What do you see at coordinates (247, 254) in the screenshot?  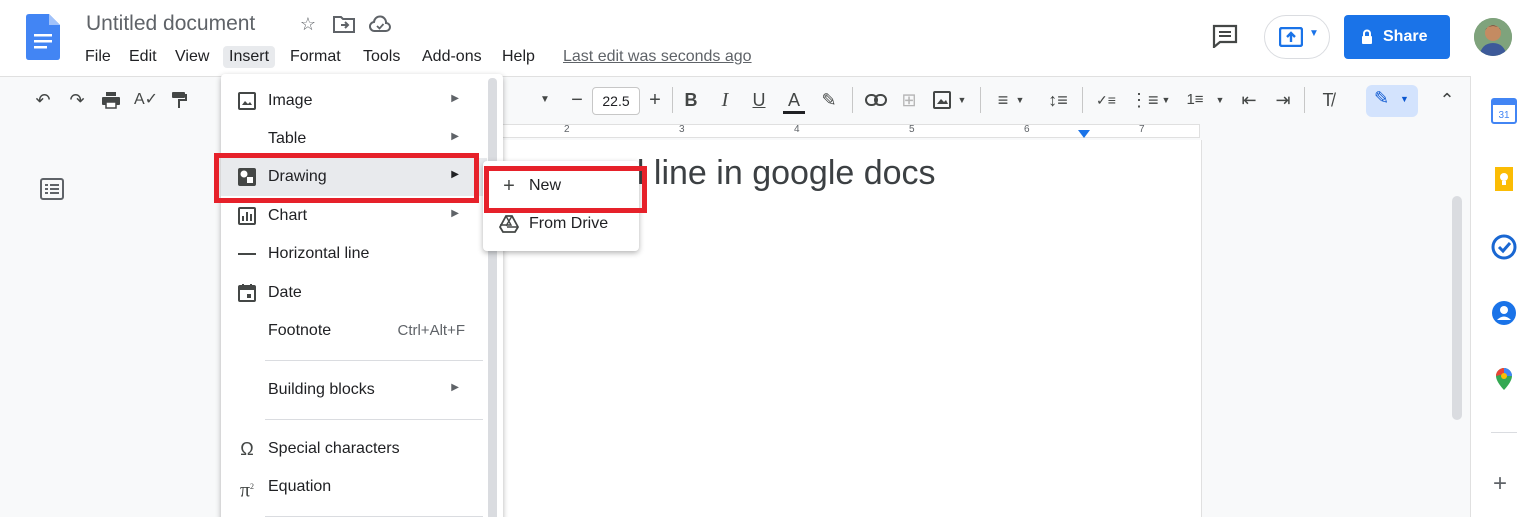 I see `horizontal-line-icon` at bounding box center [247, 254].